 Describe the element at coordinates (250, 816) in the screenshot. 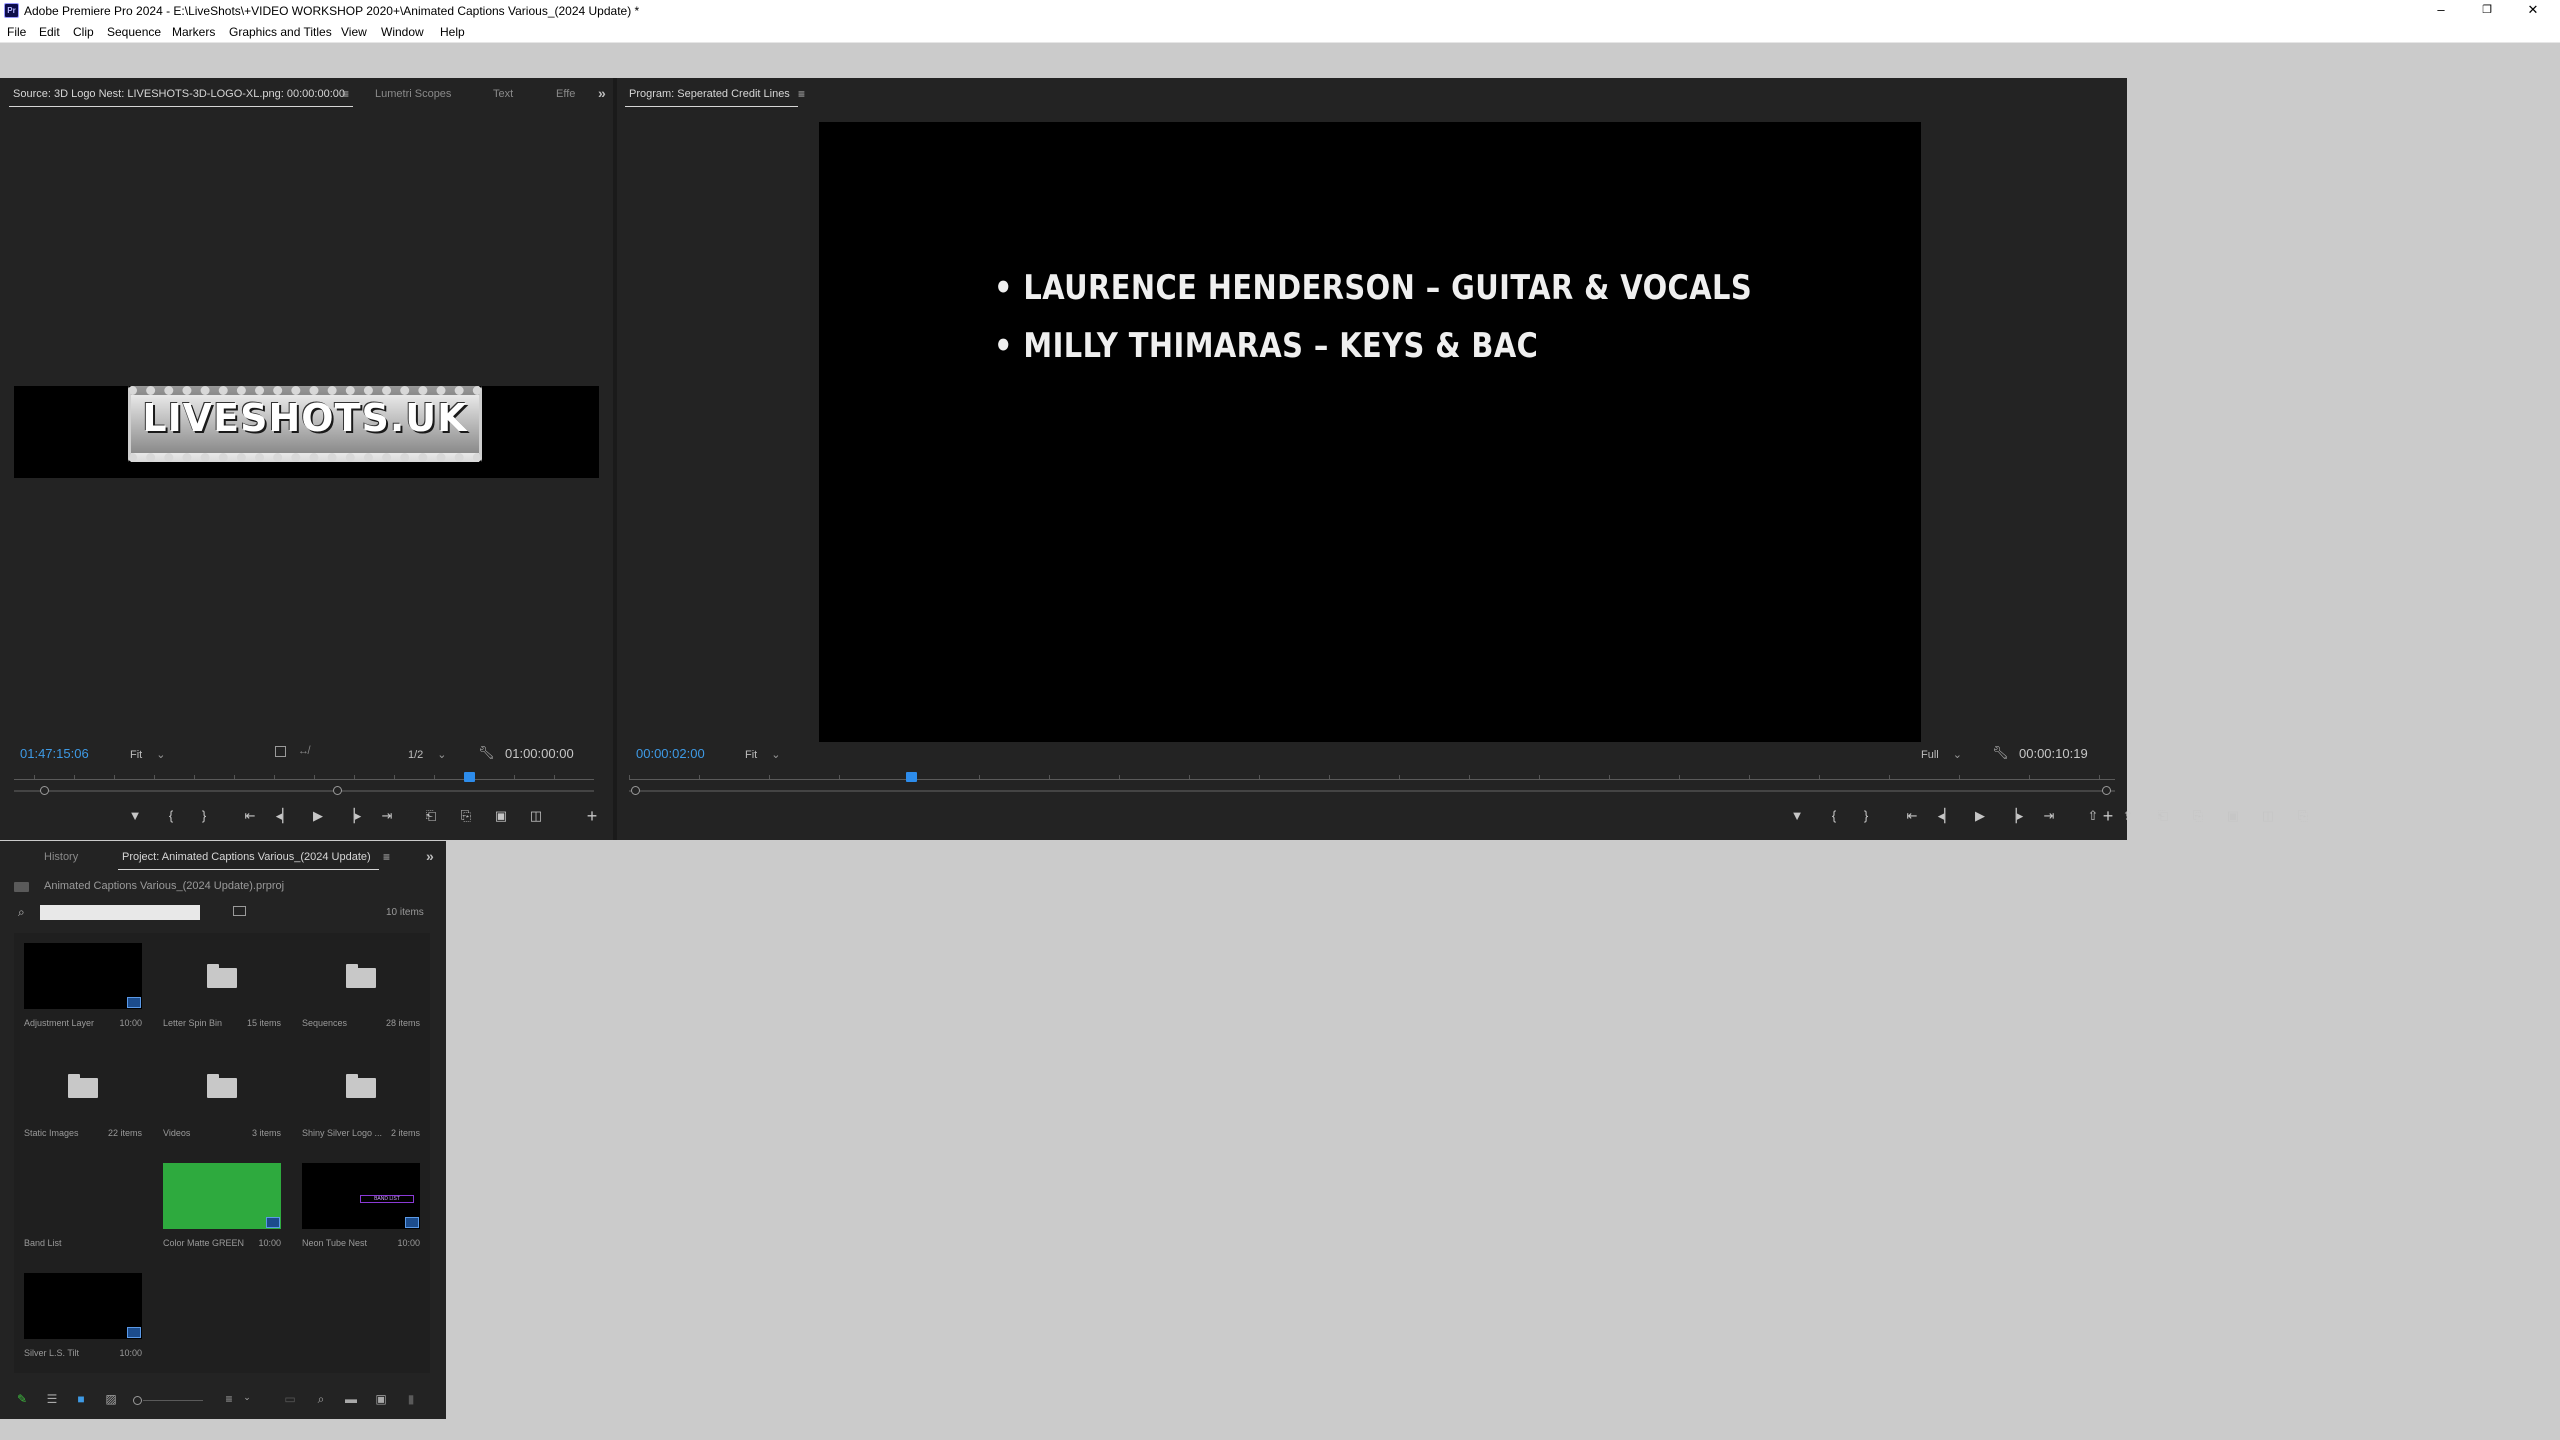

I see `go-to-in-icon: ⇤` at that location.